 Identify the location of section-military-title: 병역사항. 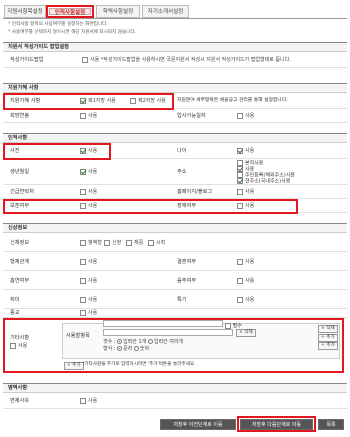
(175, 388).